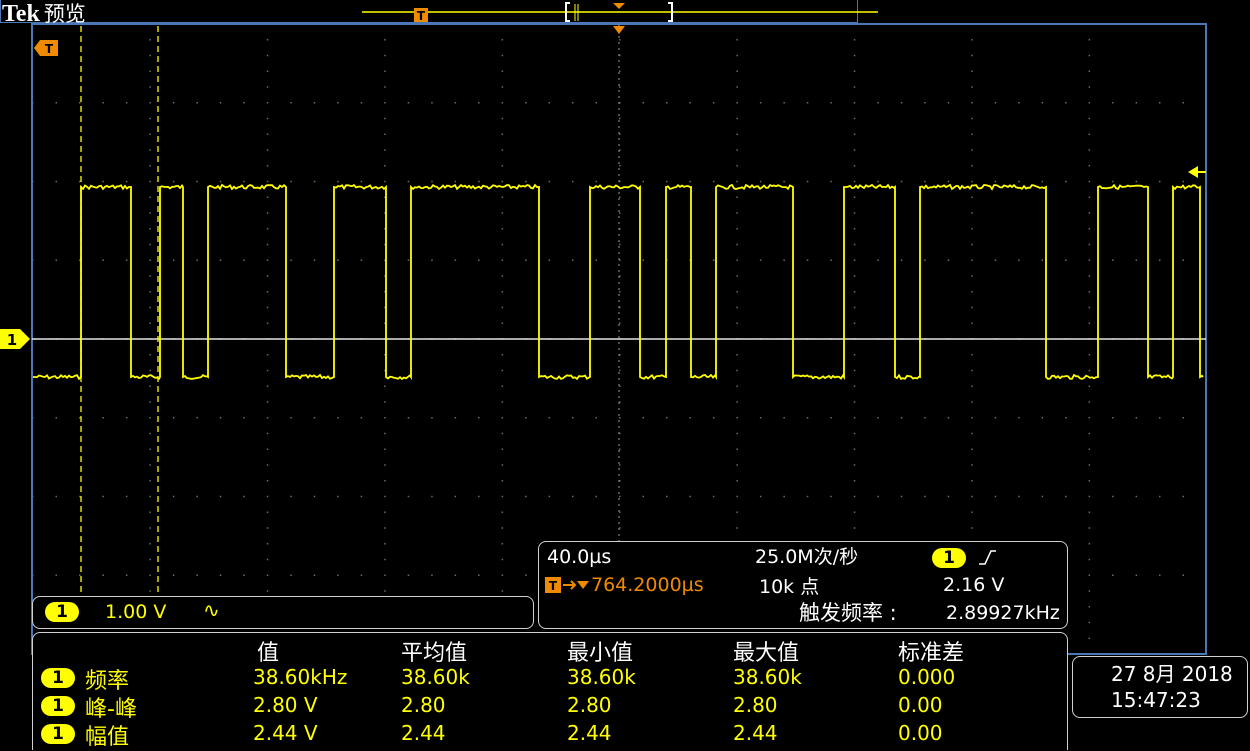 Image resolution: width=1250 pixels, height=751 pixels. What do you see at coordinates (434, 653) in the screenshot?
I see `header-mean: 平均值` at bounding box center [434, 653].